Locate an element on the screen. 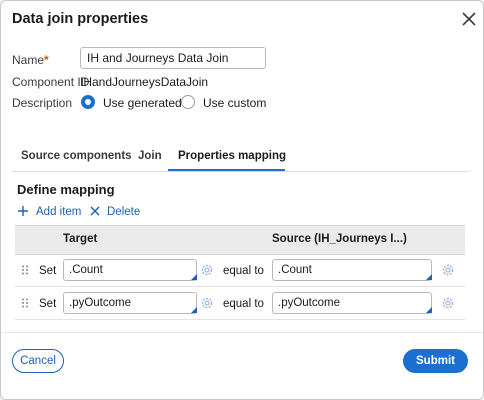 This screenshot has height=400, width=484. dialog-title: Data join properties is located at coordinates (80, 19).